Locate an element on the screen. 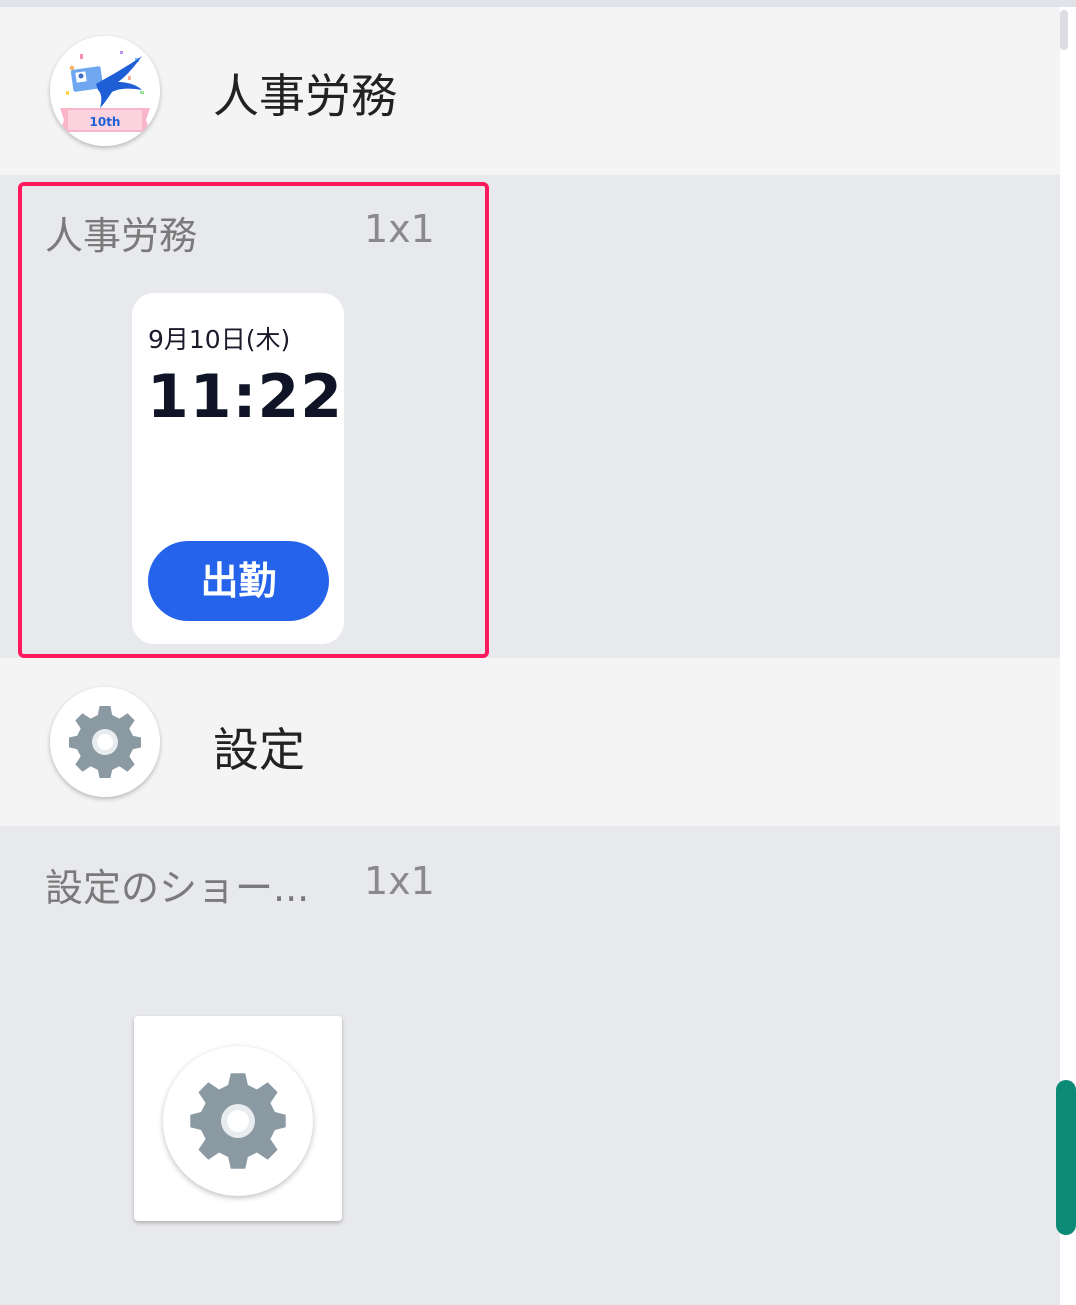 The width and height of the screenshot is (1076, 1305). widget-size-settings: 1x1 is located at coordinates (399, 881).